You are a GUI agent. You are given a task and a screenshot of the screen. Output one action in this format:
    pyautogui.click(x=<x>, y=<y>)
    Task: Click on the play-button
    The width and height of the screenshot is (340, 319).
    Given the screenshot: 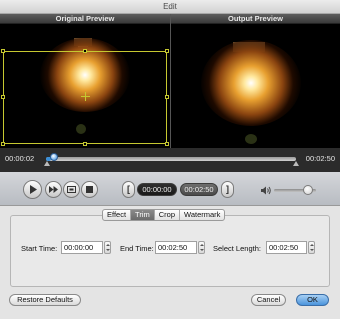 What is the action you would take?
    pyautogui.click(x=32, y=189)
    